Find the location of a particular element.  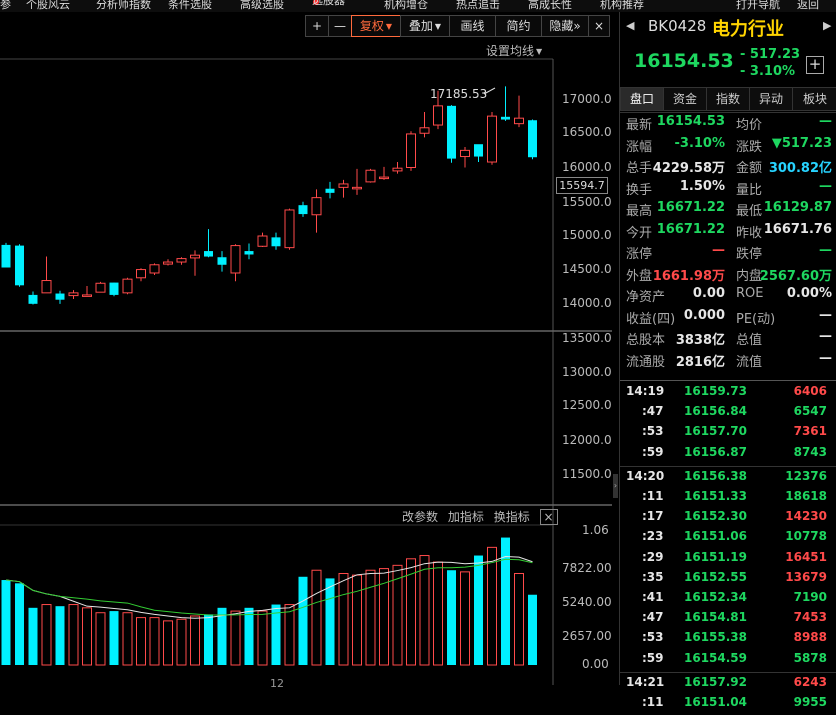

price-tick-label: 12000.0 is located at coordinates (587, 440).